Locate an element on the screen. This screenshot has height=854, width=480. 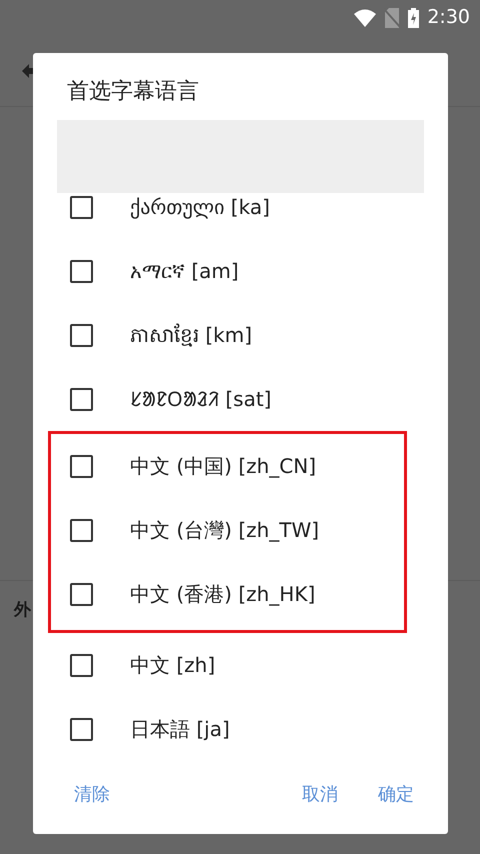
clock-time: 2:30 is located at coordinates (448, 17).